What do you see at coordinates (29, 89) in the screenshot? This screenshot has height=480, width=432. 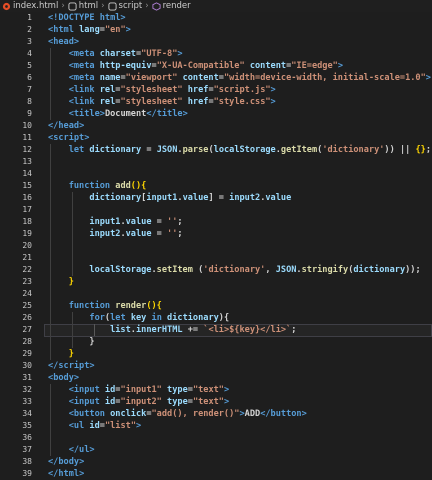 I see `line-number: 7` at bounding box center [29, 89].